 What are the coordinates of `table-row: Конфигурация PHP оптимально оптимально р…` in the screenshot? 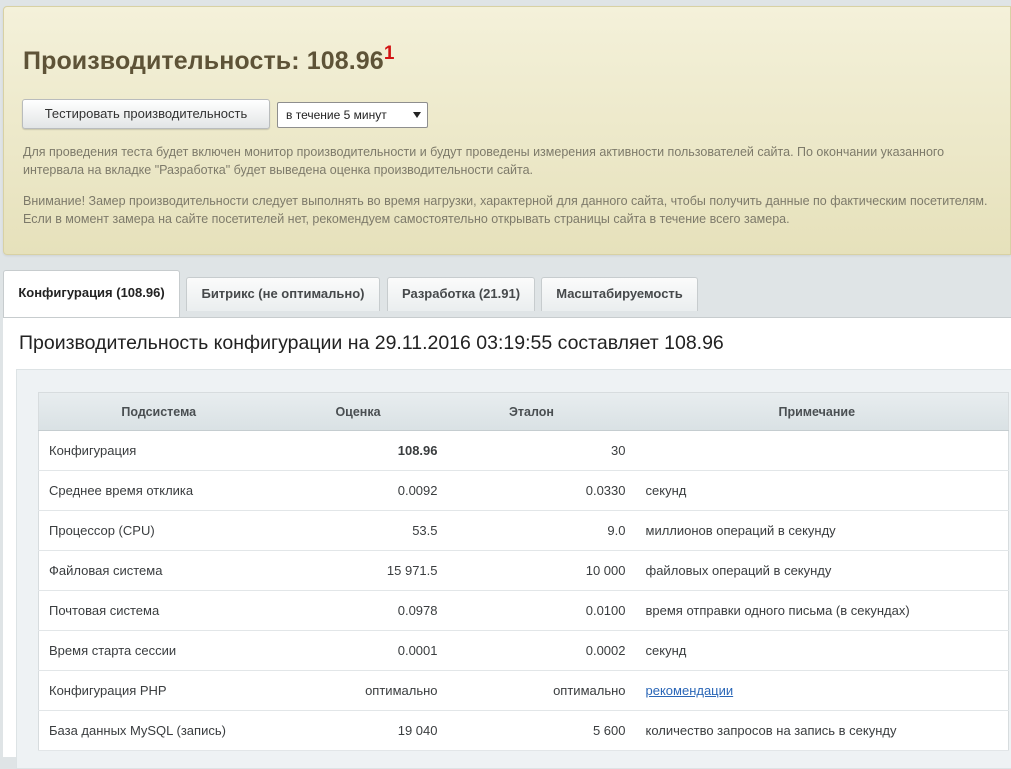 It's located at (523, 691).